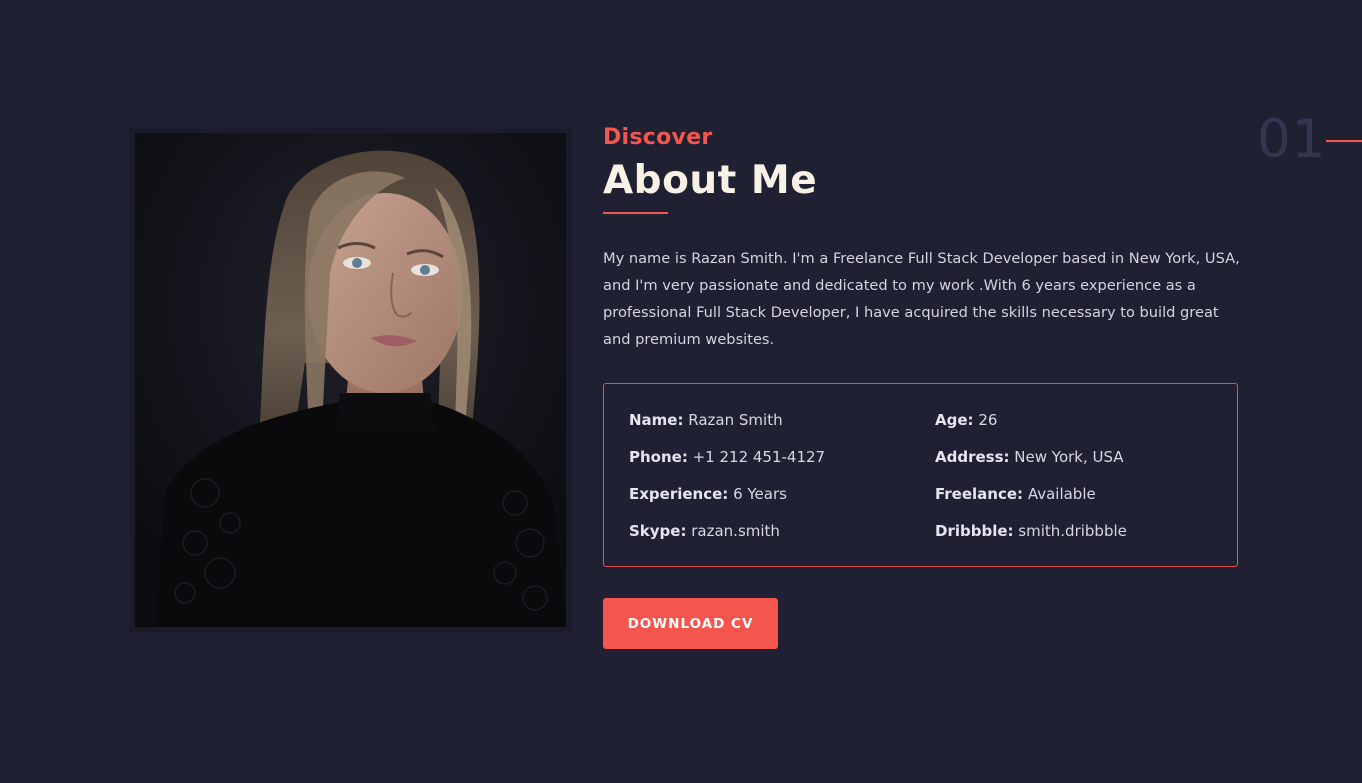  Describe the element at coordinates (679, 494) in the screenshot. I see `info-experience-label: Experience:` at that location.